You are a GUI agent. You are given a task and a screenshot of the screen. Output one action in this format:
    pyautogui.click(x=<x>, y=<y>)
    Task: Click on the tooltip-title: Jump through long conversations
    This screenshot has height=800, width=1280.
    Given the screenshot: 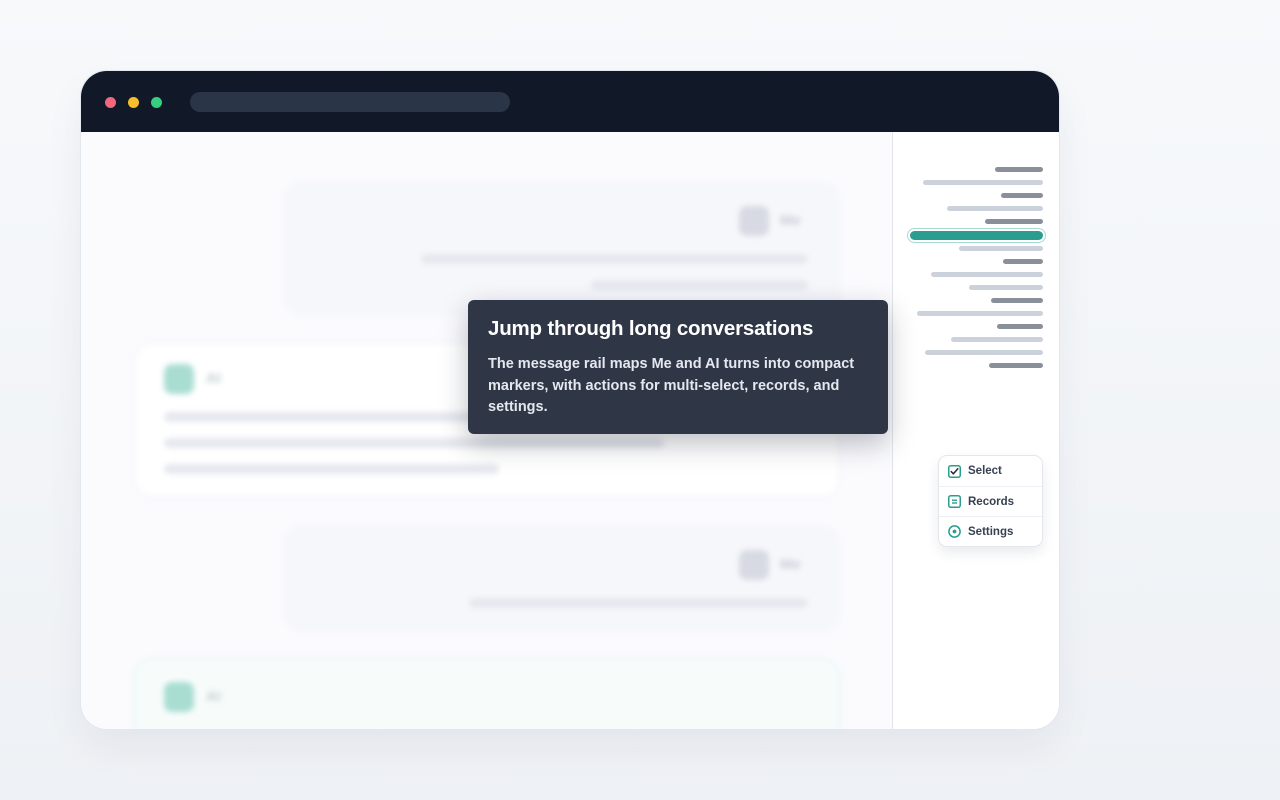 What is the action you would take?
    pyautogui.click(x=651, y=328)
    